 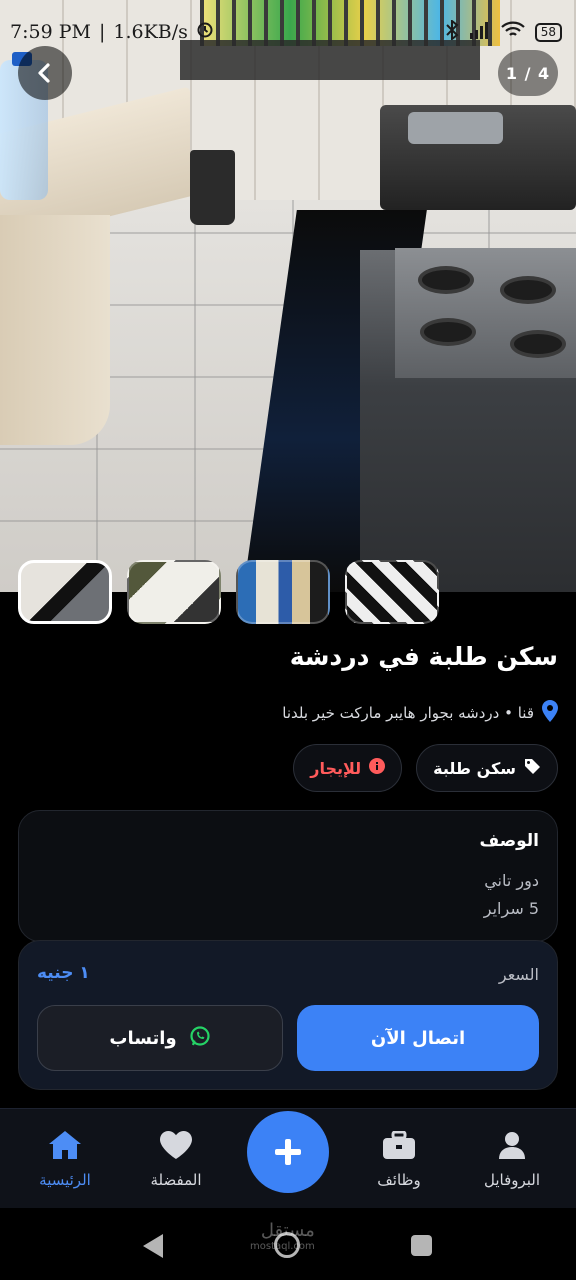 I want to click on listing-location: قنا • دردشه بجوار هايبر ماركت خير بلدنا, so click(x=420, y=713).